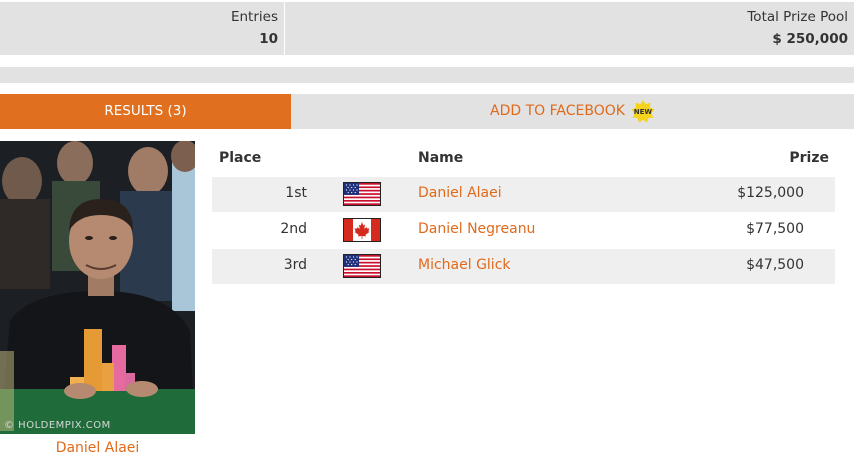  What do you see at coordinates (460, 193) in the screenshot?
I see `player-name-link: Daniel Alaei` at bounding box center [460, 193].